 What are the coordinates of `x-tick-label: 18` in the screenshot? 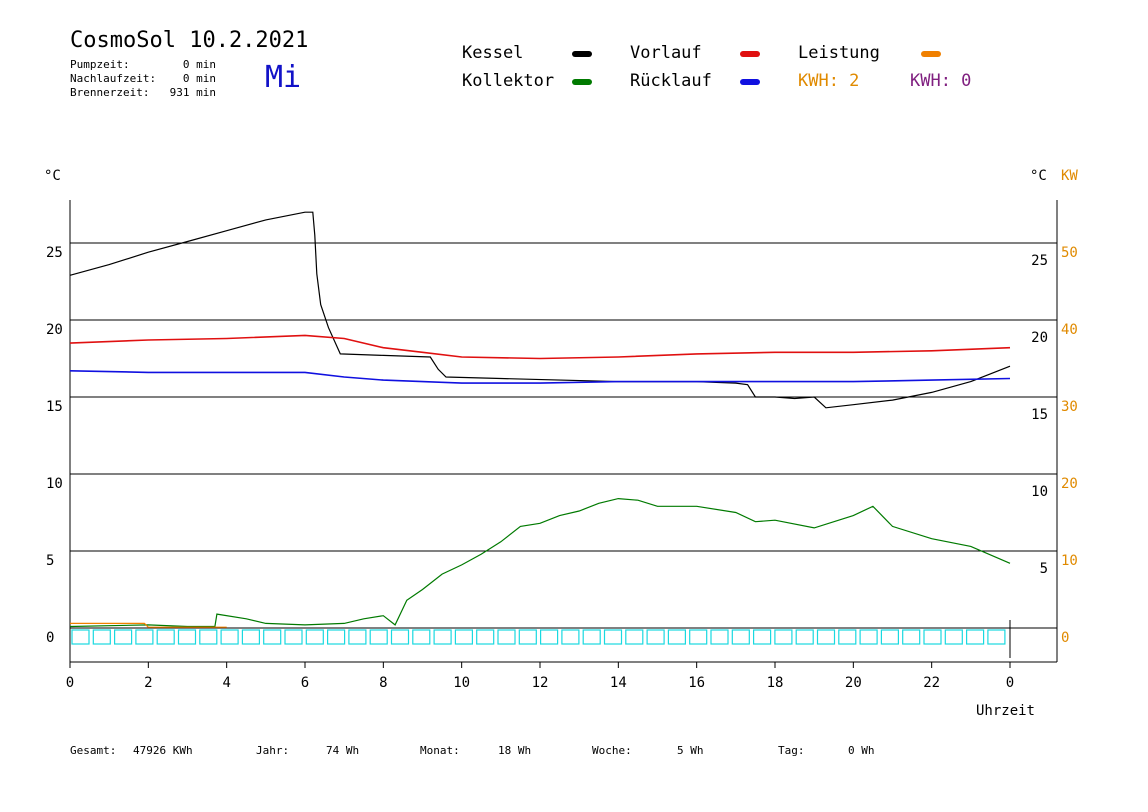 It's located at (775, 683).